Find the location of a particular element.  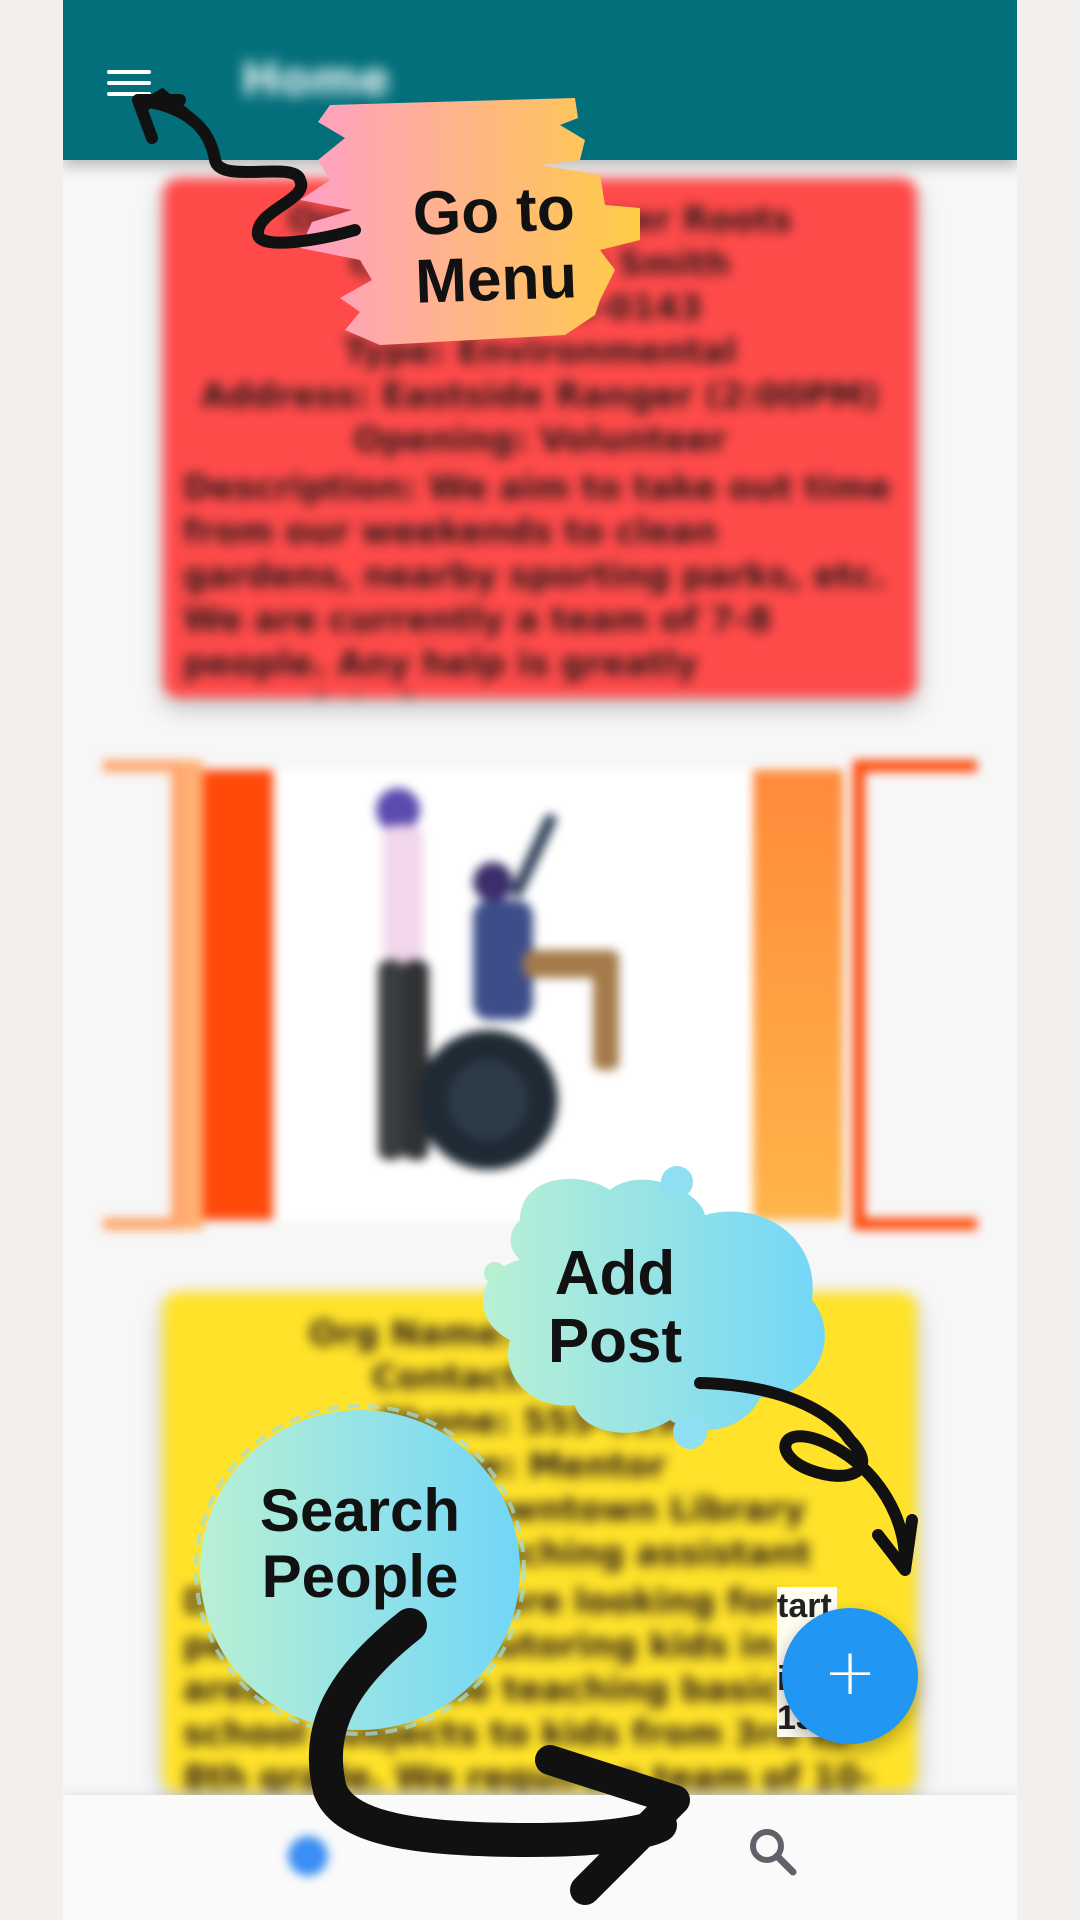

carousel-frame-left is located at coordinates (143, 995).